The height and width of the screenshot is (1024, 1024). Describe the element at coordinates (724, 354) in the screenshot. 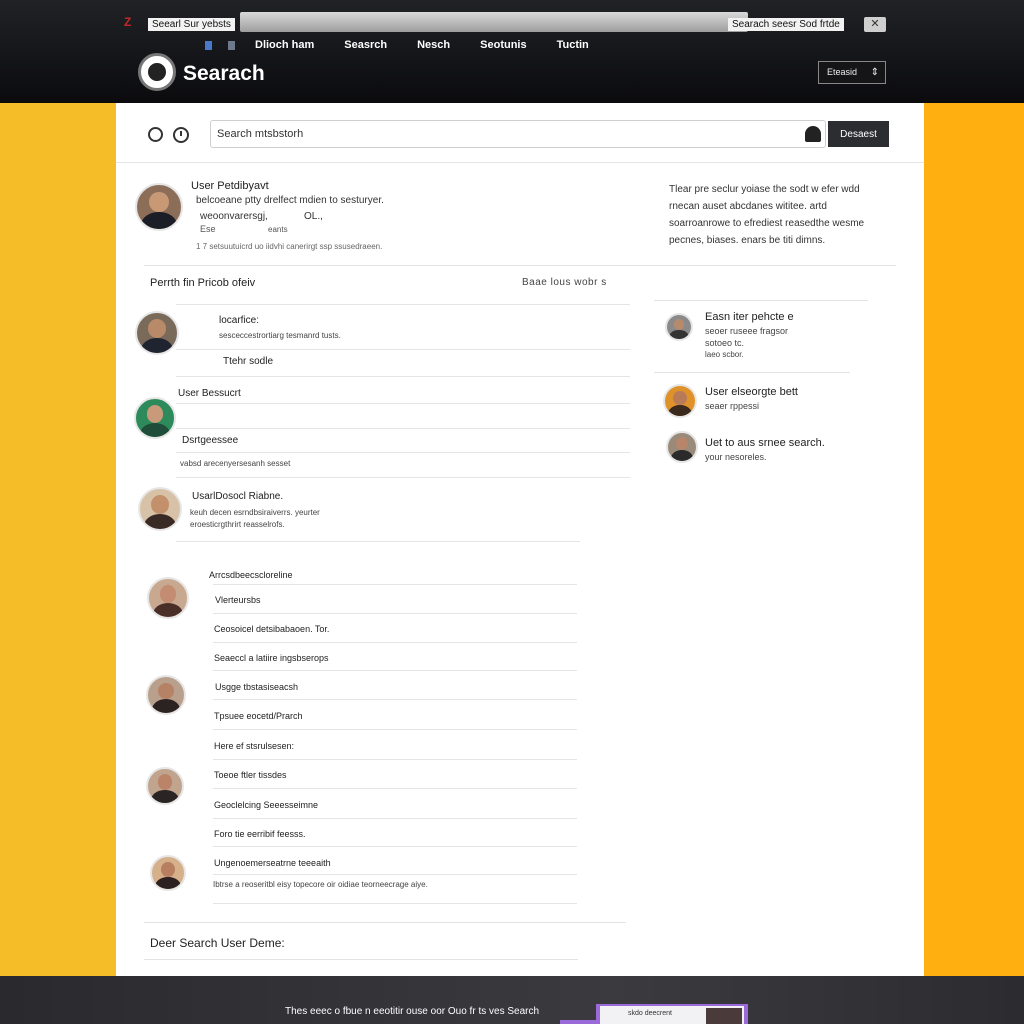

I see `suggestion-subtitle: laeo scbor.` at that location.